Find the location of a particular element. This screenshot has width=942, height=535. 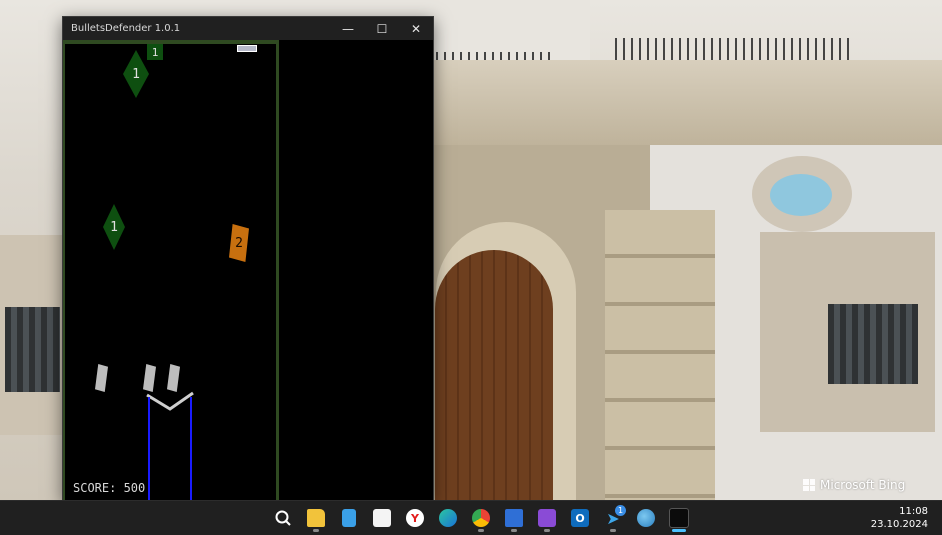

globe-app-icon is located at coordinates (646, 518).